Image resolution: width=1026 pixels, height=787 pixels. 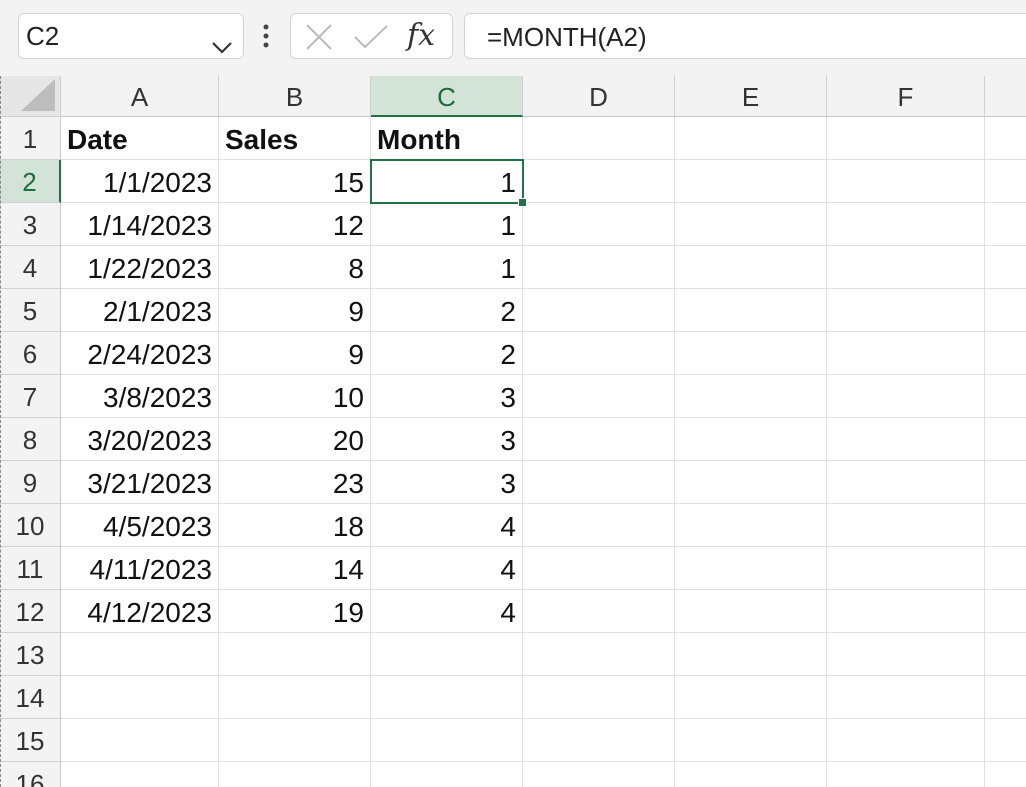 I want to click on cell-f14, so click(x=906, y=697).